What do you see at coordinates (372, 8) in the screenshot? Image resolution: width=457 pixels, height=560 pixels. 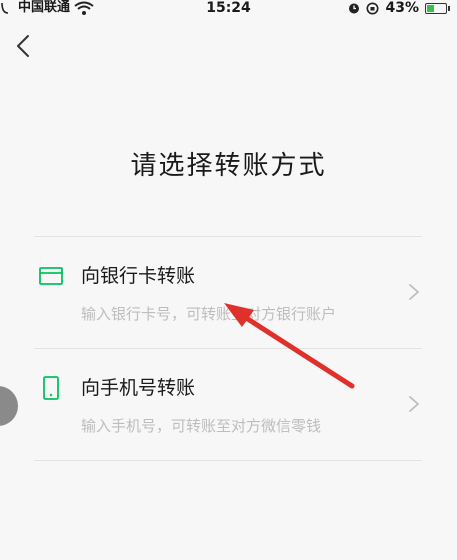 I see `rotation-lock-icon` at bounding box center [372, 8].